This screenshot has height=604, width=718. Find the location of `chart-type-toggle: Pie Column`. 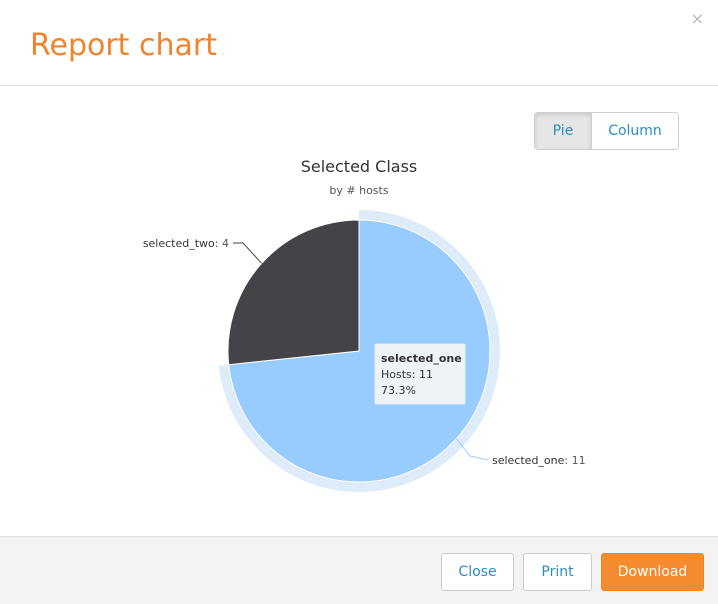

chart-type-toggle: Pie Column is located at coordinates (606, 131).